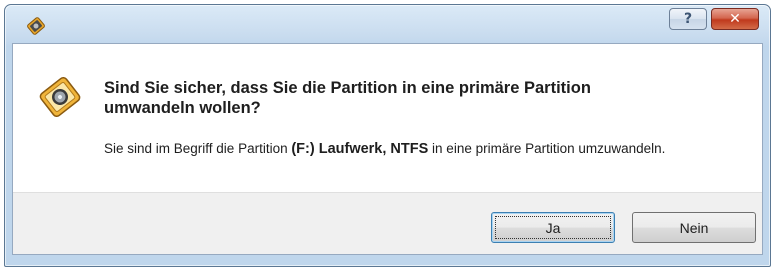 Image resolution: width=776 pixels, height=271 pixels. I want to click on focus-ring, so click(553, 227).